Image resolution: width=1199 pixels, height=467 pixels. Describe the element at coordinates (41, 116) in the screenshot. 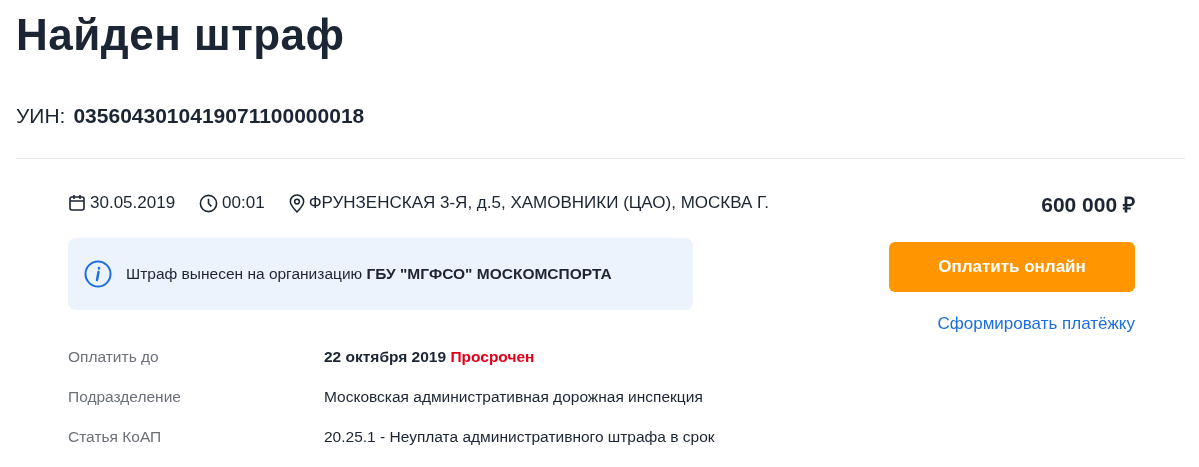

I see `uin-label: УИН:` at that location.